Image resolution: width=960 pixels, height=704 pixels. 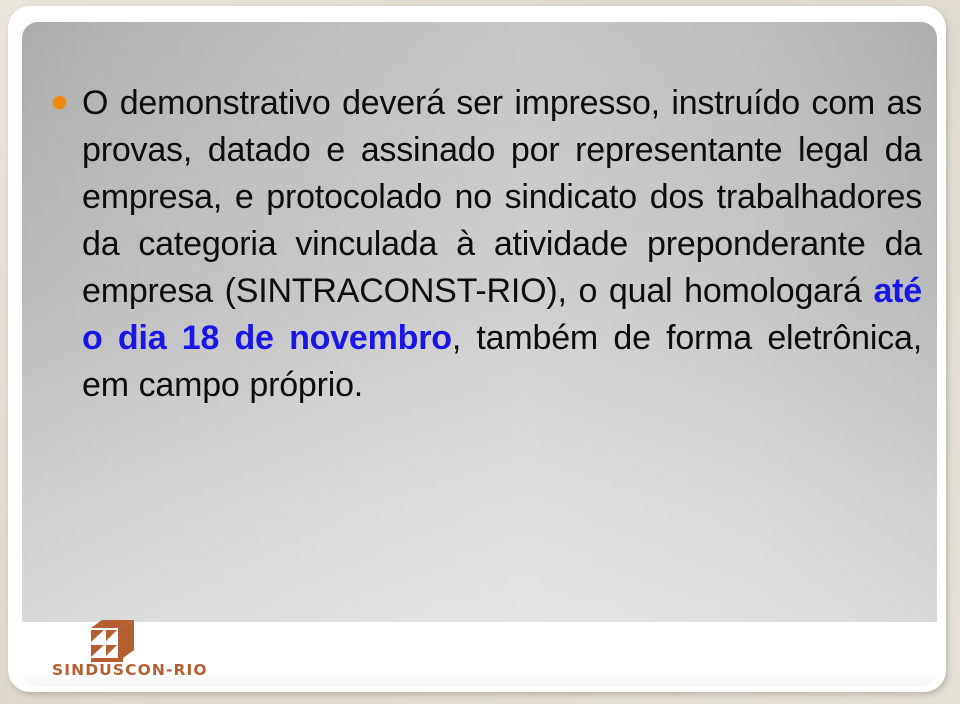 I want to click on orange-dot-bullet-icon, so click(x=59, y=102).